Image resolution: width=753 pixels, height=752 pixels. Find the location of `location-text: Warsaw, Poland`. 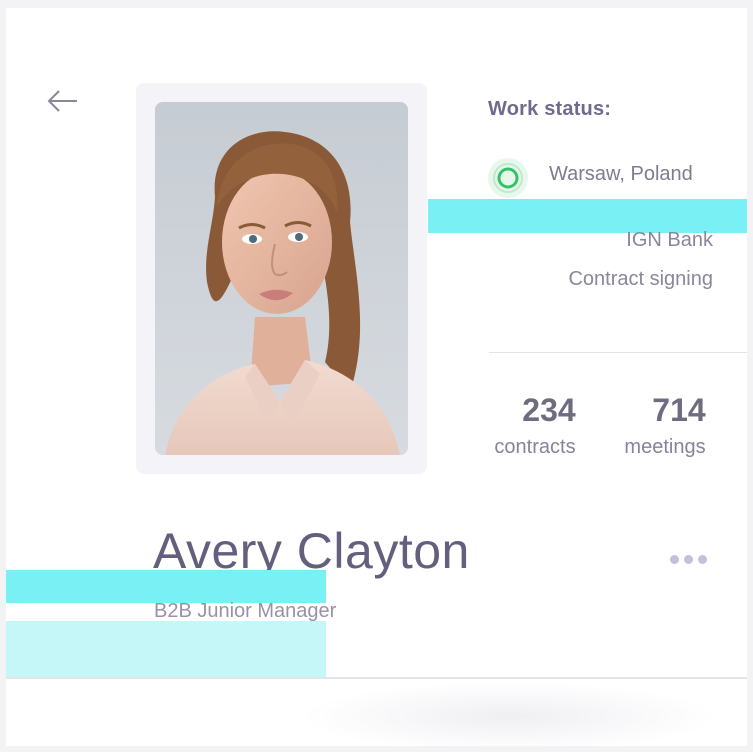

location-text: Warsaw, Poland is located at coordinates (621, 174).